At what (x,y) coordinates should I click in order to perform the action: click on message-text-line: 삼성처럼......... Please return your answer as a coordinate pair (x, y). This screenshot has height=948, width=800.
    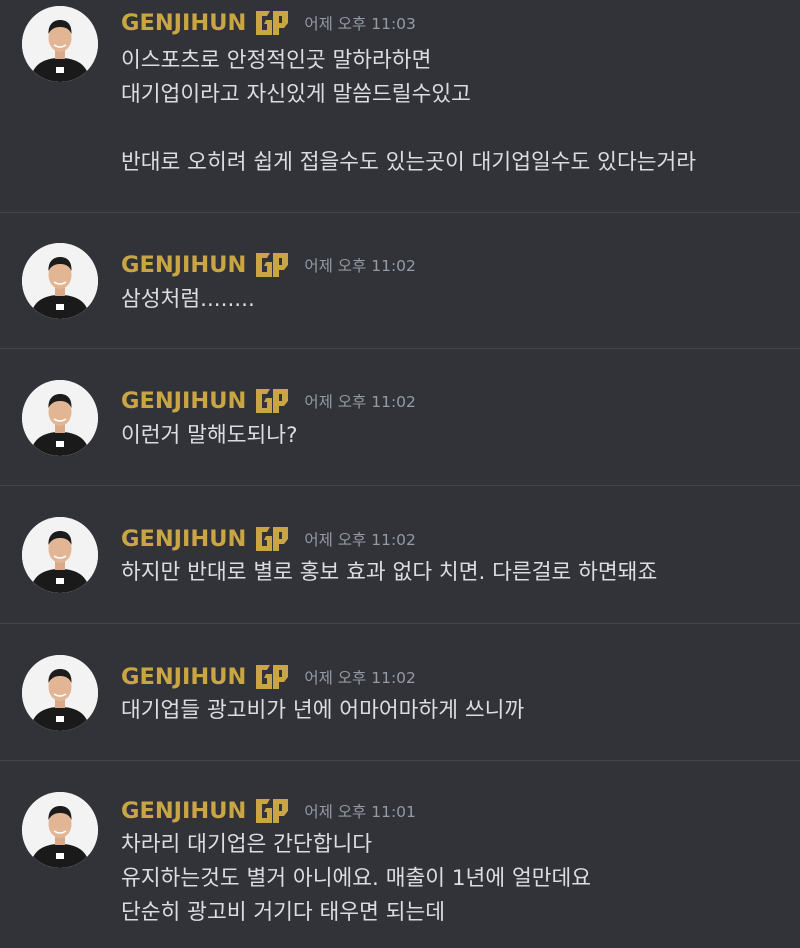
    Looking at the image, I should click on (188, 299).